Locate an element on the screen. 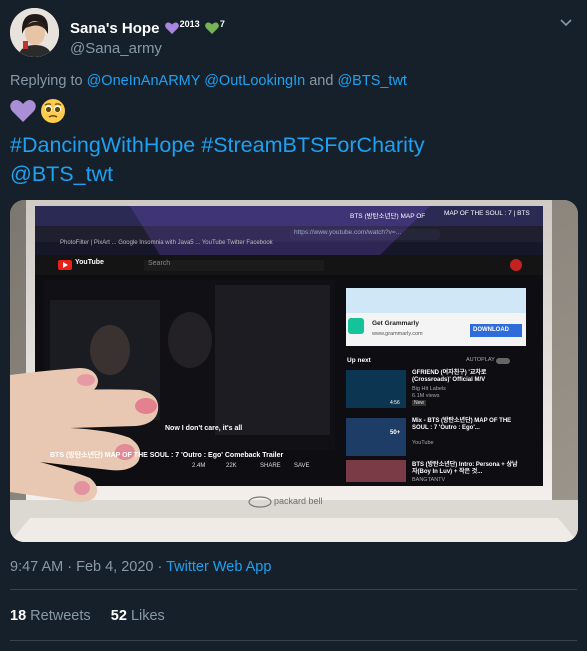 The width and height of the screenshot is (587, 651). tweet-meta: 9:47 AM · Feb 4, 2020 · Twitter Web App is located at coordinates (141, 567).